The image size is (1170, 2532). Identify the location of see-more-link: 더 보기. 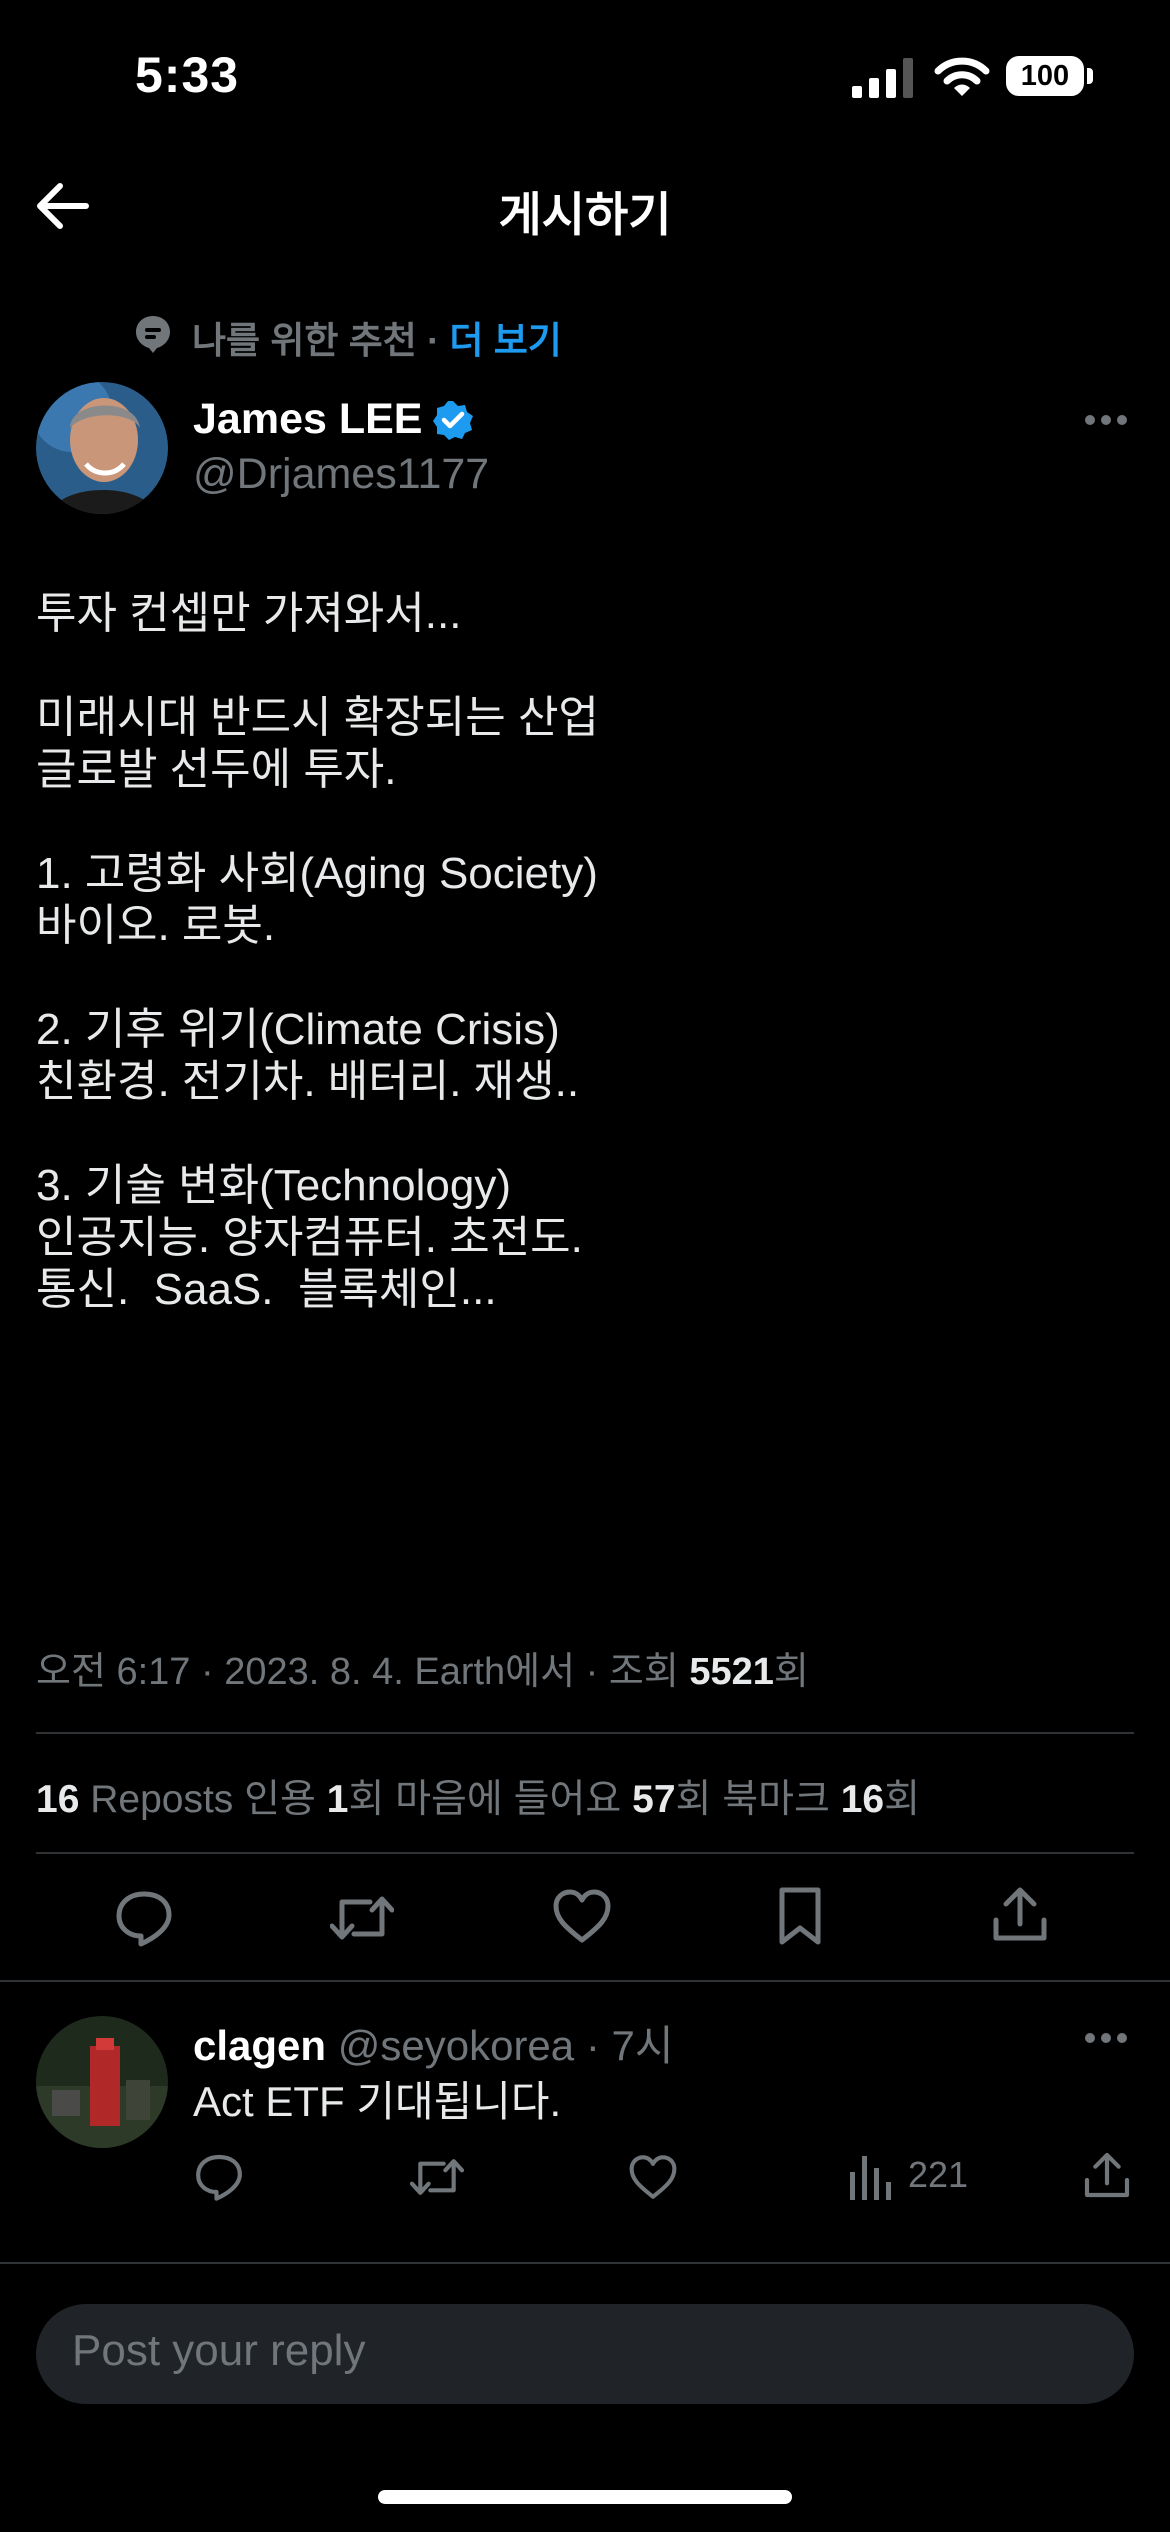
(505, 337).